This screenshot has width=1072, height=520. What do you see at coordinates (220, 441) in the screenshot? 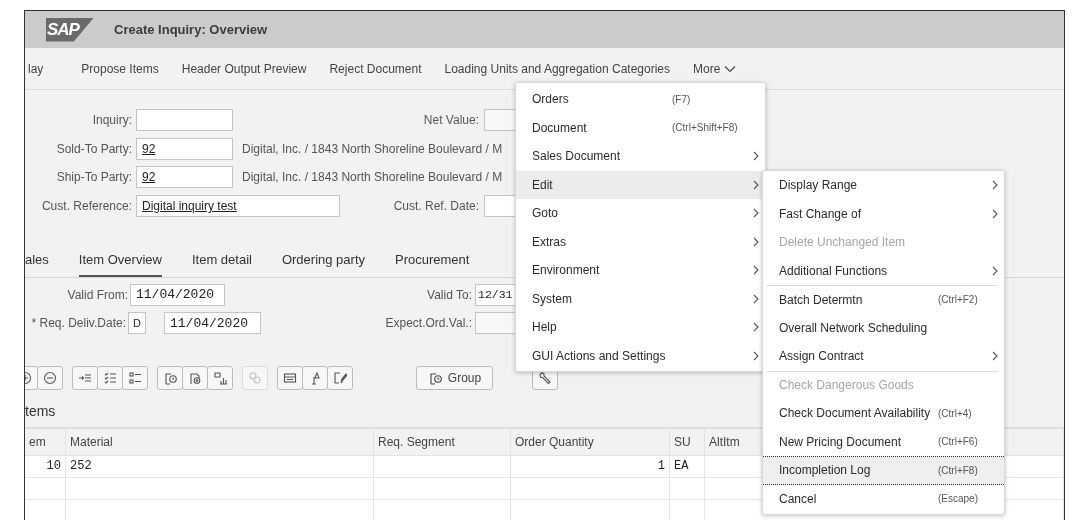
I see `column-header: Material` at bounding box center [220, 441].